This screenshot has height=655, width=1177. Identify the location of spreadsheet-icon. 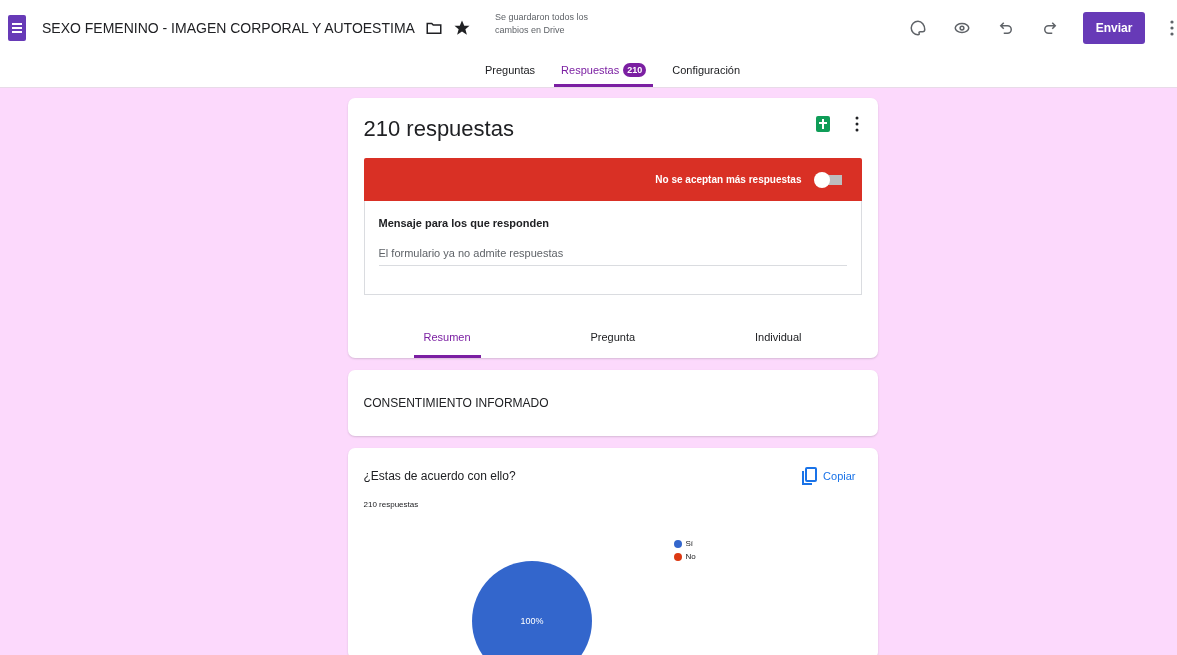
(822, 124).